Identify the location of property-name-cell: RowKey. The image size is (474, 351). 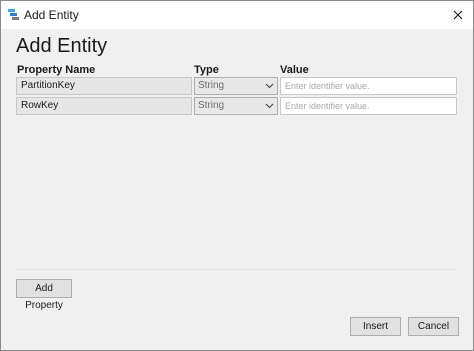
(104, 106).